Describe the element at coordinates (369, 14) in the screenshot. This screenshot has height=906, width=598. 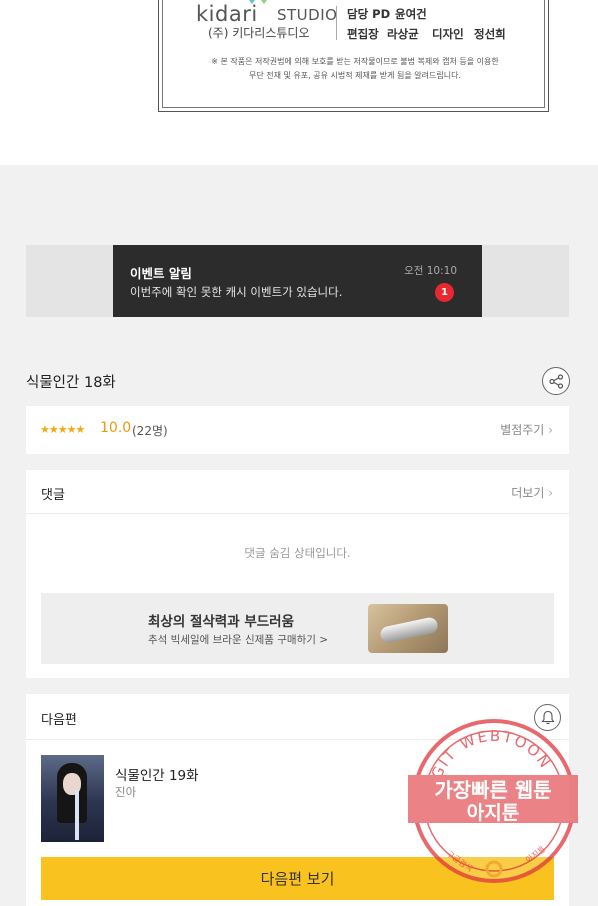
I see `pd-label: 담당 PD` at that location.